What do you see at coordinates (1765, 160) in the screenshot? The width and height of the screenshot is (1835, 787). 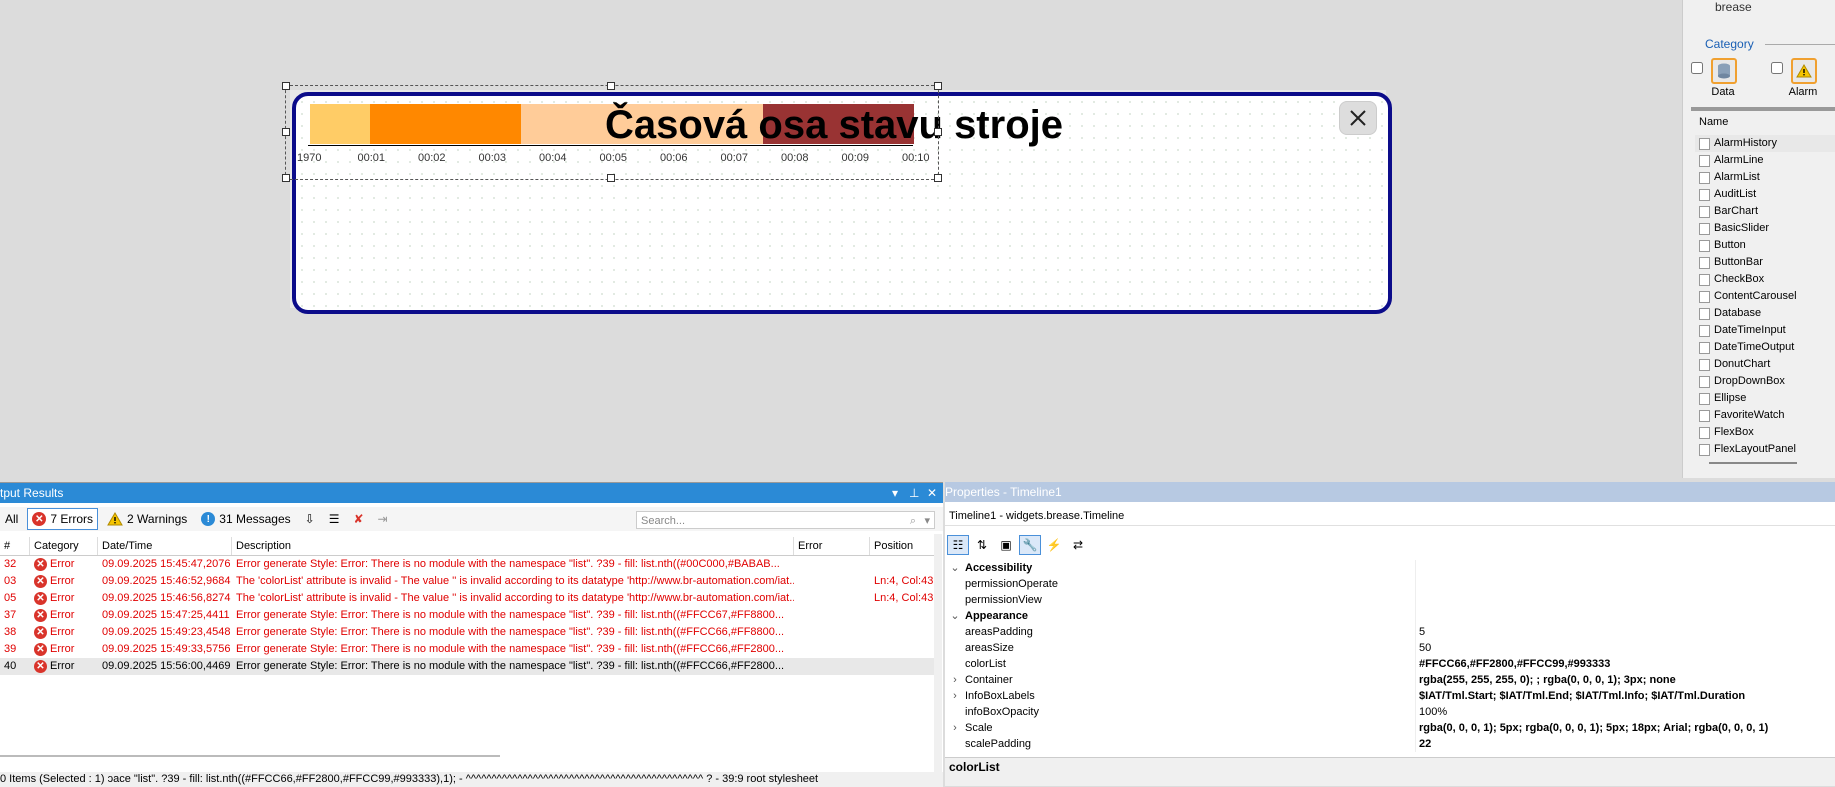 I see `widget-list-item: AlarmLine` at bounding box center [1765, 160].